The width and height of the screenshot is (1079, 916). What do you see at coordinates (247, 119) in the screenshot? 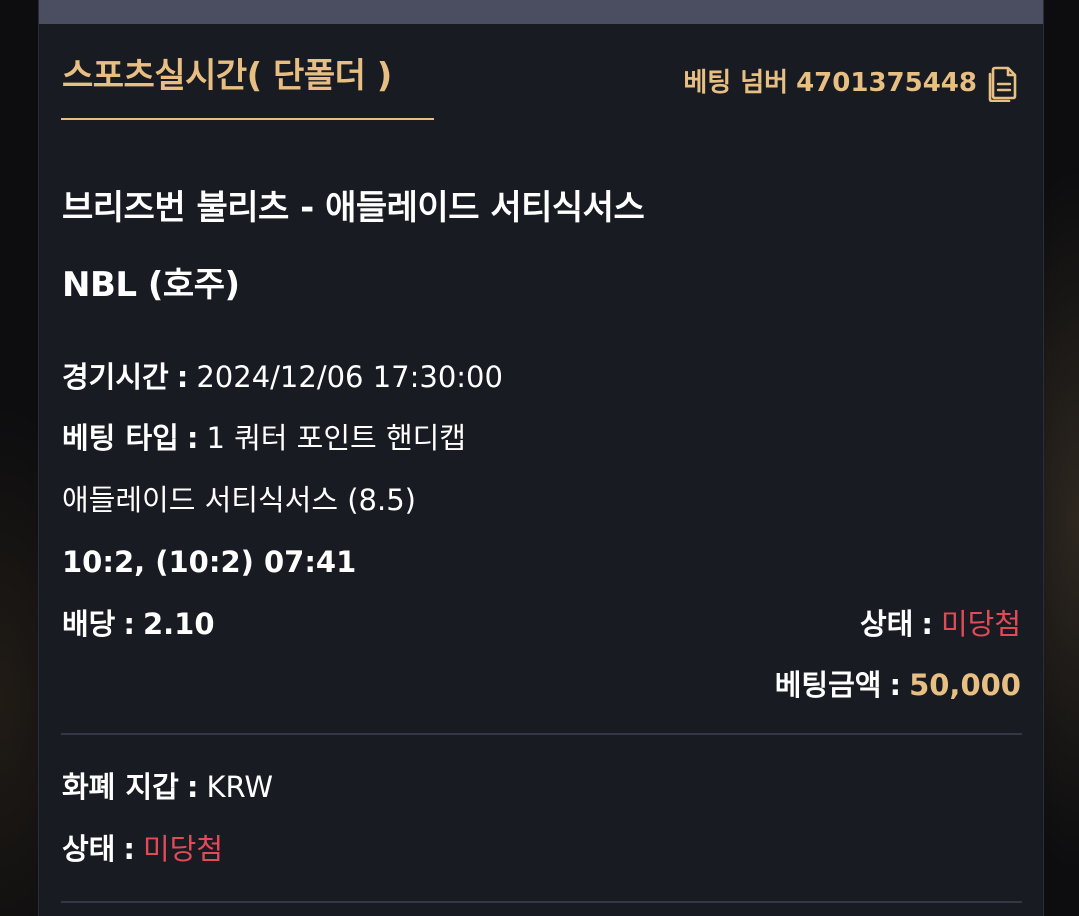
I see `title-underline` at bounding box center [247, 119].